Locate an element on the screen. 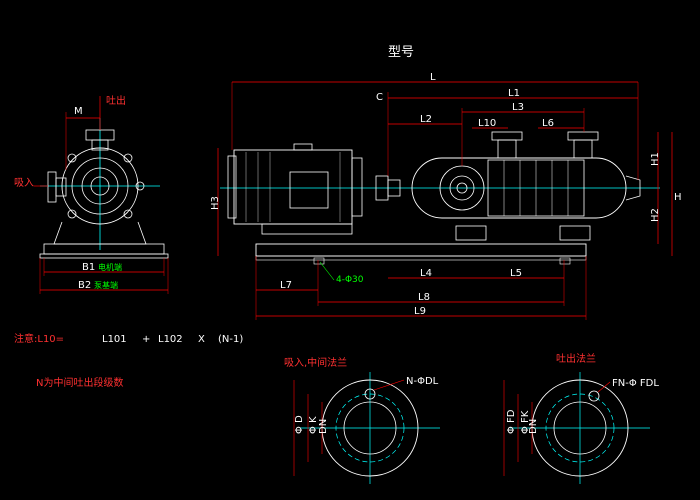  svg-text: L101 is located at coordinates (114, 339).